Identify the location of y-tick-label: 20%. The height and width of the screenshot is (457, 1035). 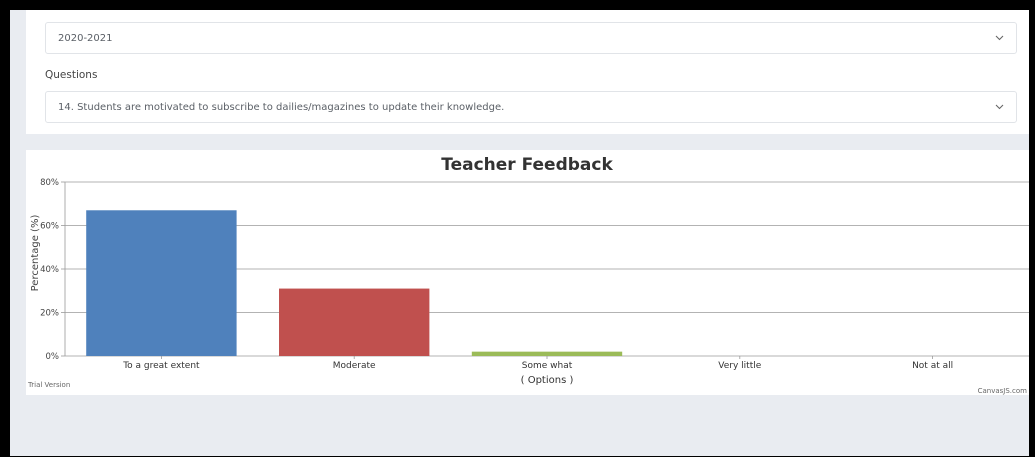
(49, 314).